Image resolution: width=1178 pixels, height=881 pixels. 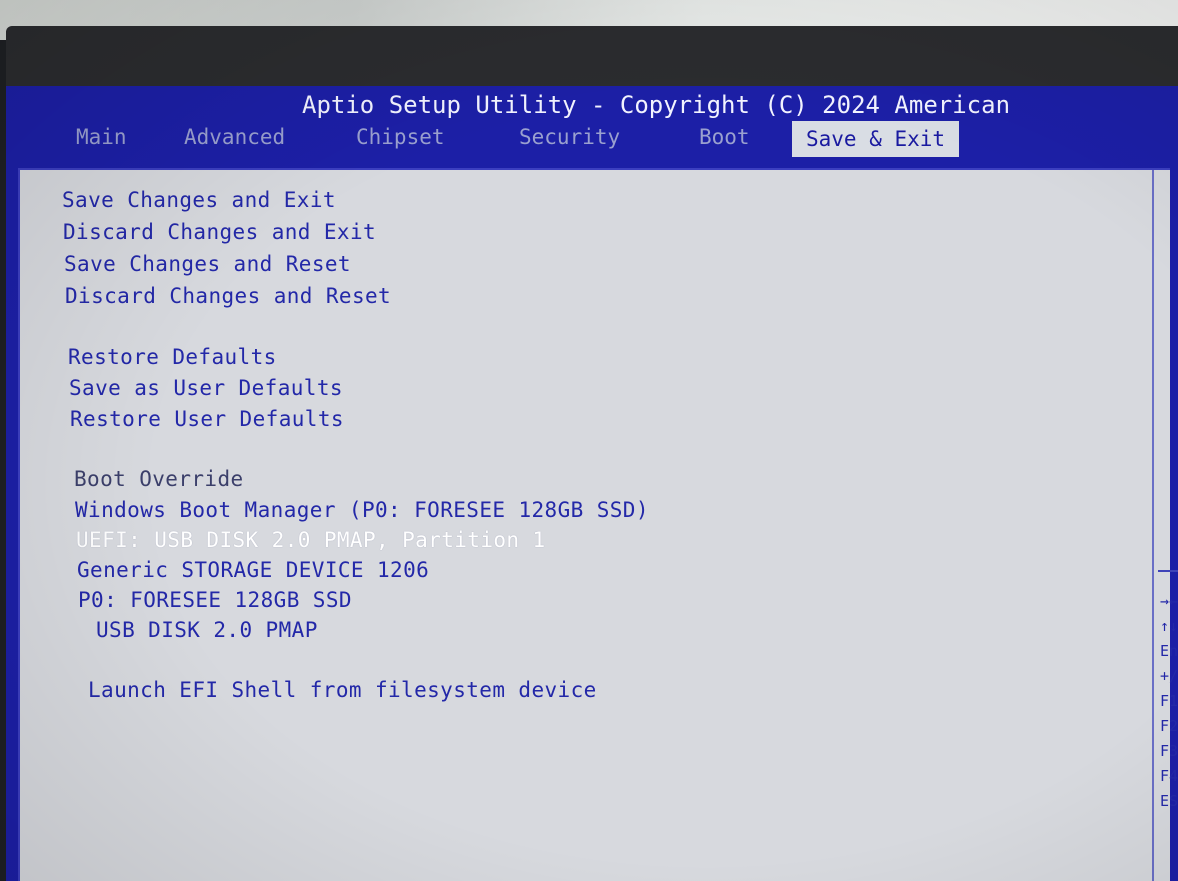 I want to click on help-key-select-screen: →←, so click(x=1169, y=601).